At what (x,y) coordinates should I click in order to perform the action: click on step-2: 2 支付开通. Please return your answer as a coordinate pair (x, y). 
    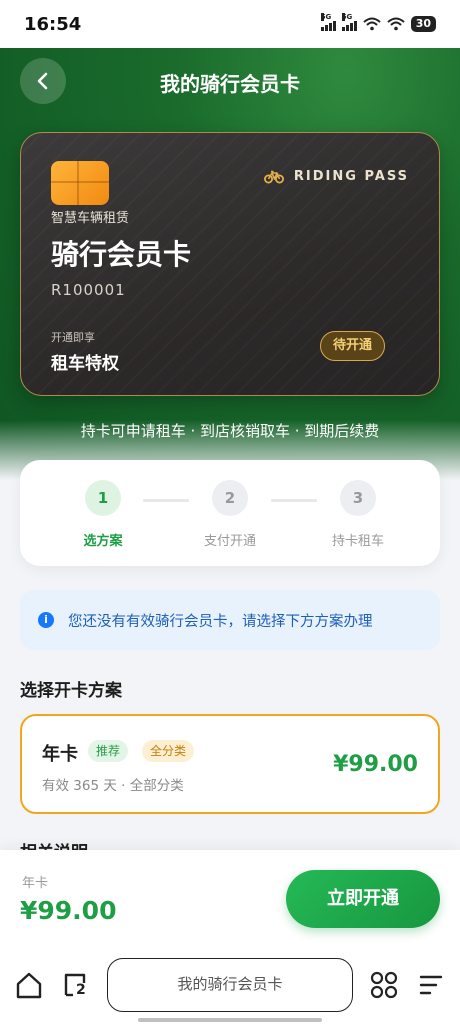
    Looking at the image, I should click on (230, 514).